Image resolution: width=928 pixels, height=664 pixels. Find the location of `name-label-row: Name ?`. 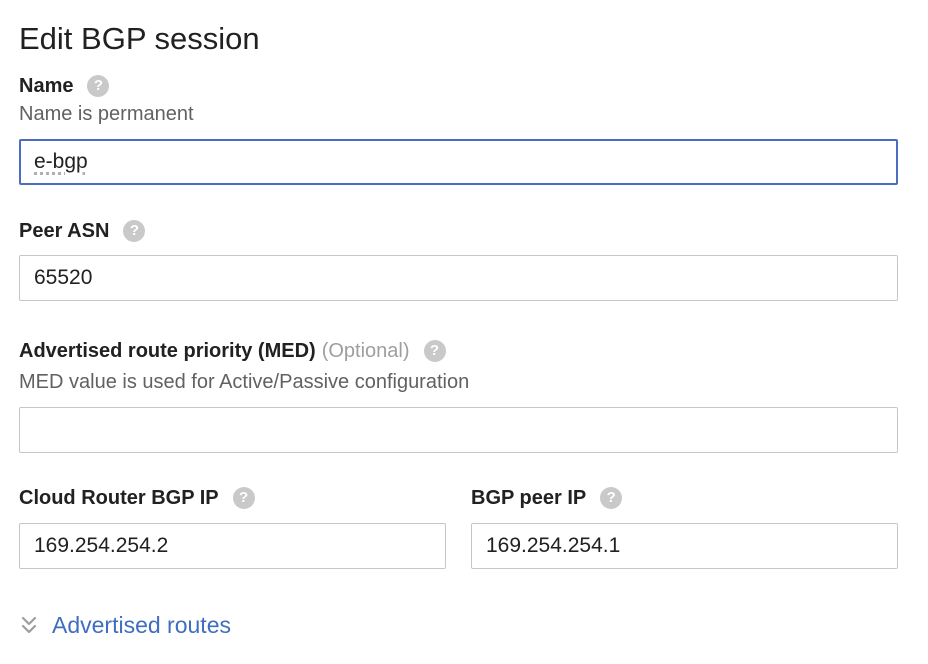

name-label-row: Name ? is located at coordinates (64, 86).